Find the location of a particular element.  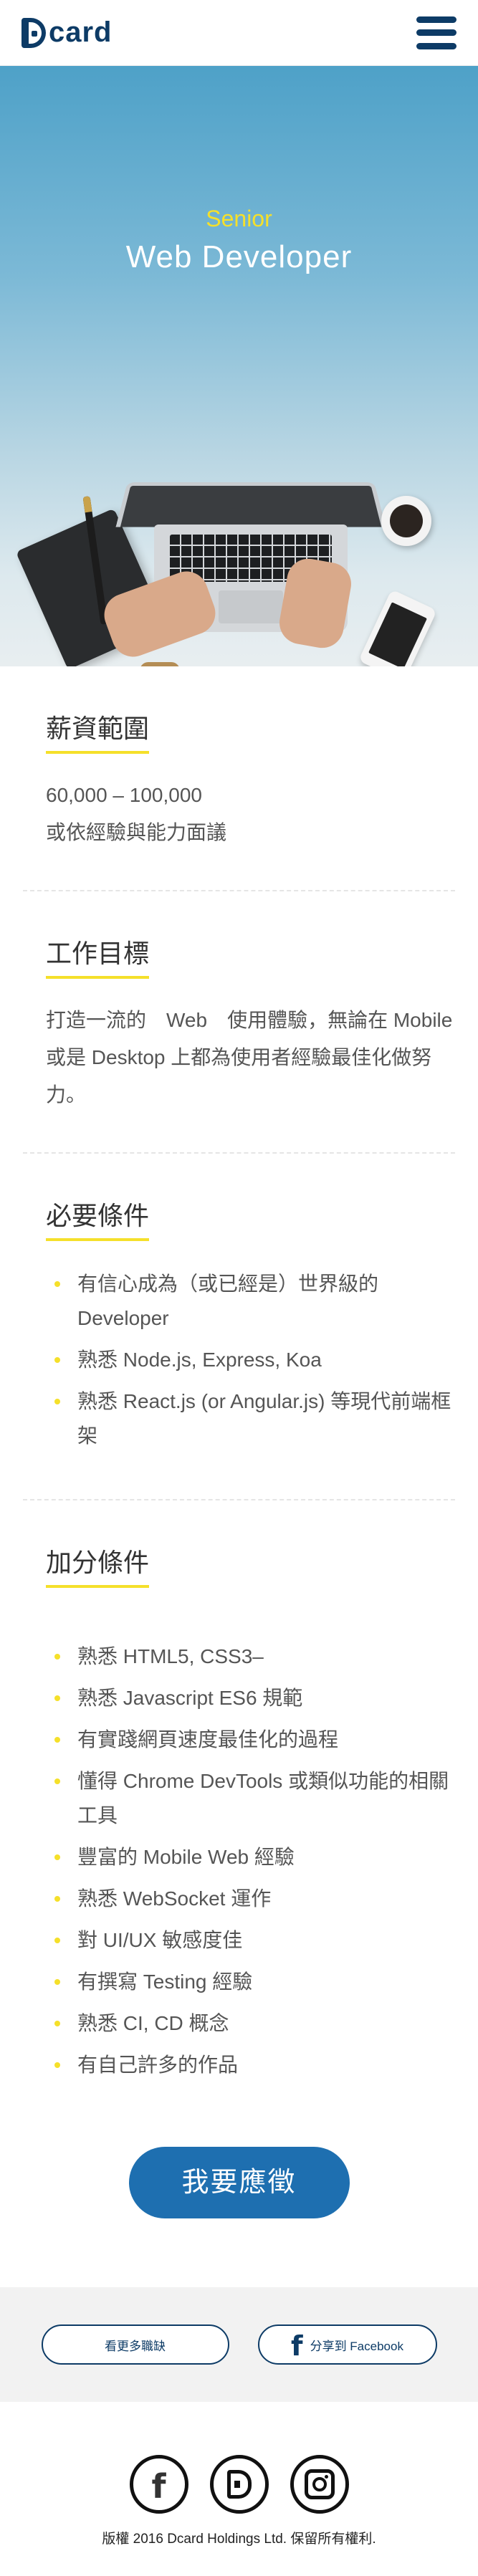

list-item: 熟悉 Node.js, Express, Koa is located at coordinates (250, 1360).